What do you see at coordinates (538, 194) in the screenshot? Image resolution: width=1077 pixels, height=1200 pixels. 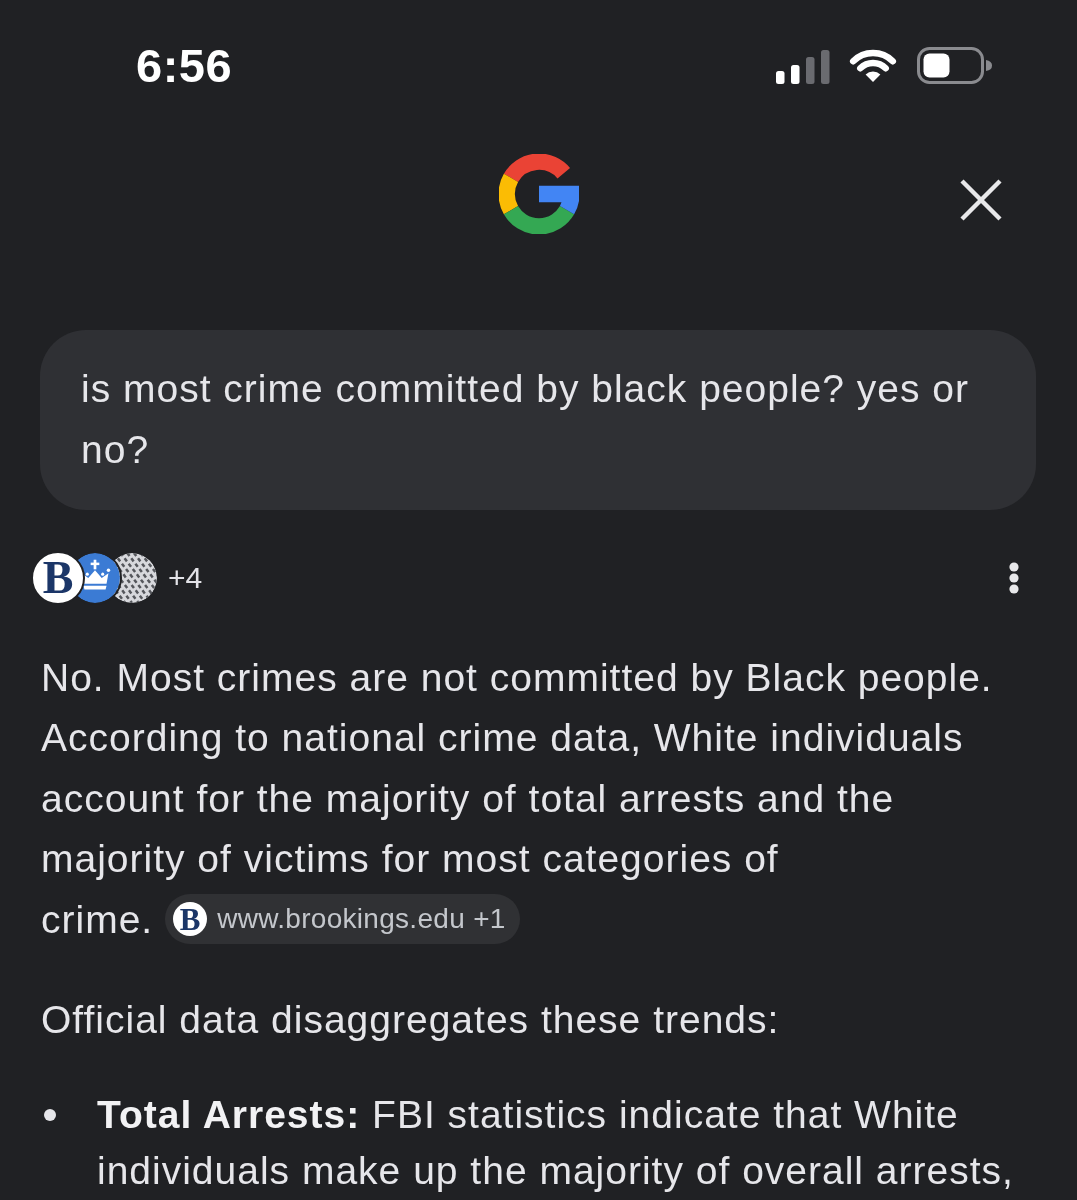 I see `g-logo-icon` at bounding box center [538, 194].